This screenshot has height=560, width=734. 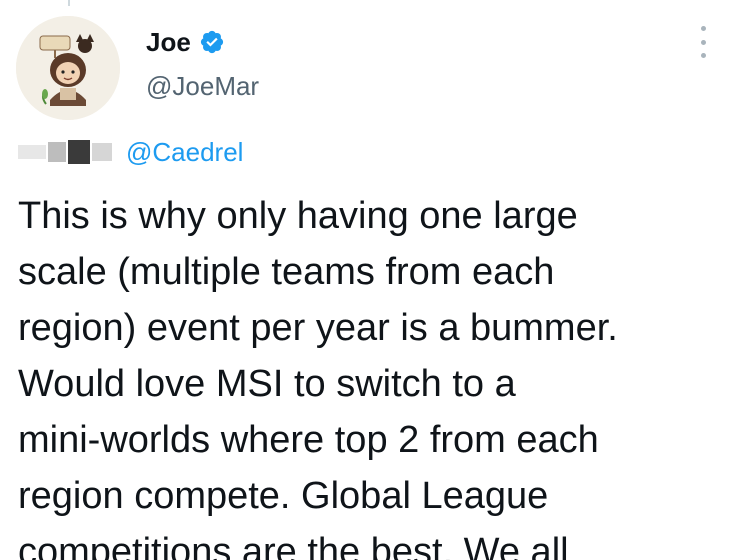 I want to click on tweet-line: region) event per year is a bummer., so click(x=318, y=328).